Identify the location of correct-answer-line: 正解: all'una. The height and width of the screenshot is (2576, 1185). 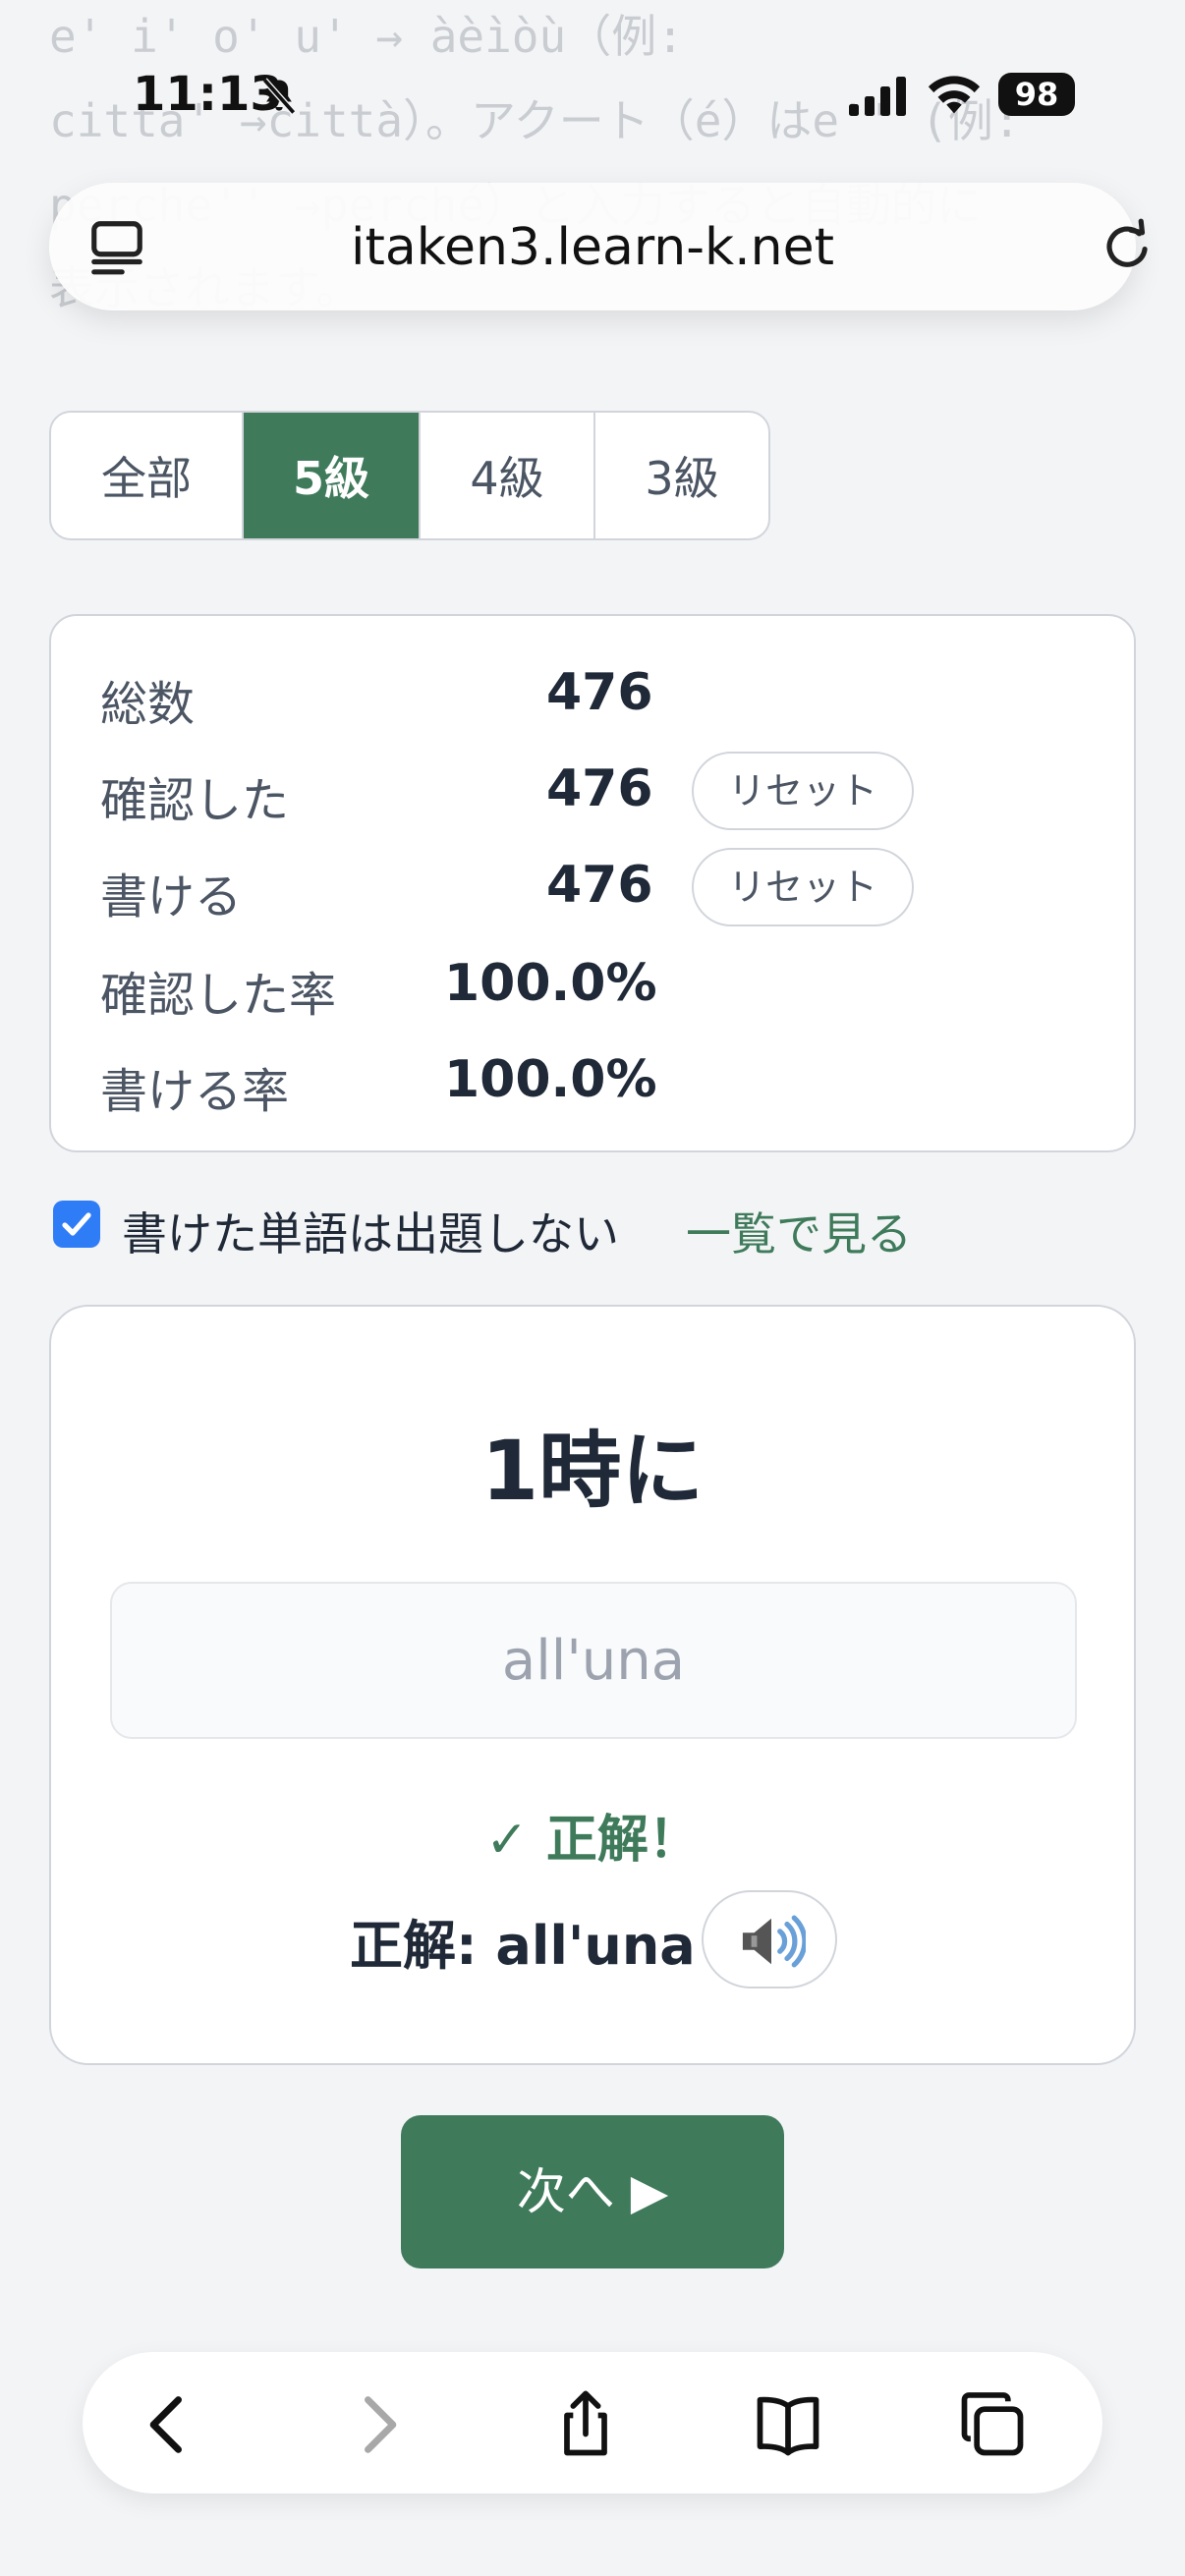
(592, 1939).